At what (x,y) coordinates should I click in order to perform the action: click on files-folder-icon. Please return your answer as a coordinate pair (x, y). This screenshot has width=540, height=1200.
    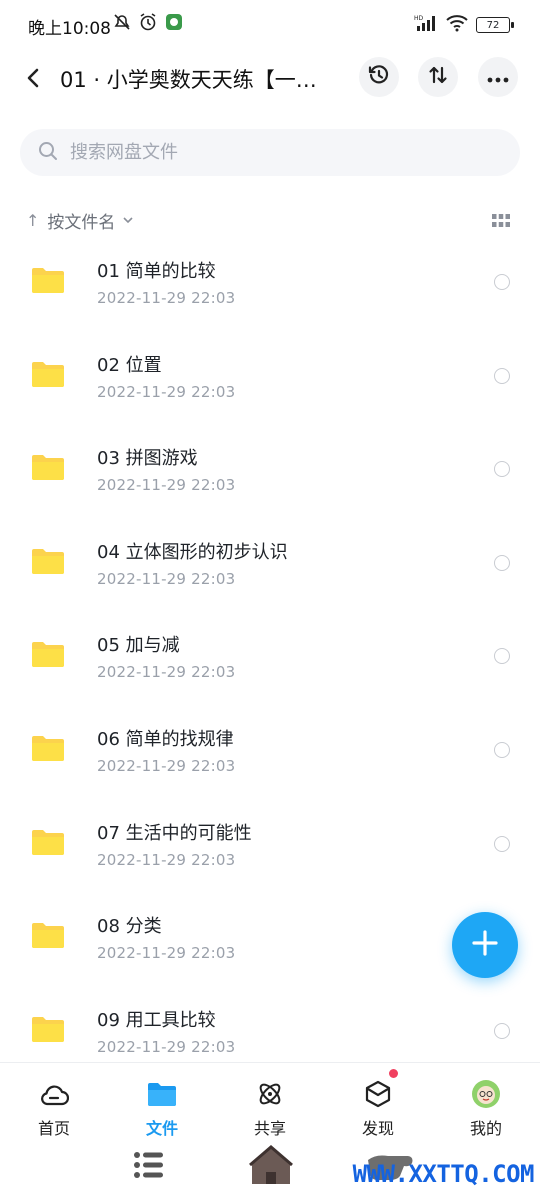
    Looking at the image, I should click on (162, 1094).